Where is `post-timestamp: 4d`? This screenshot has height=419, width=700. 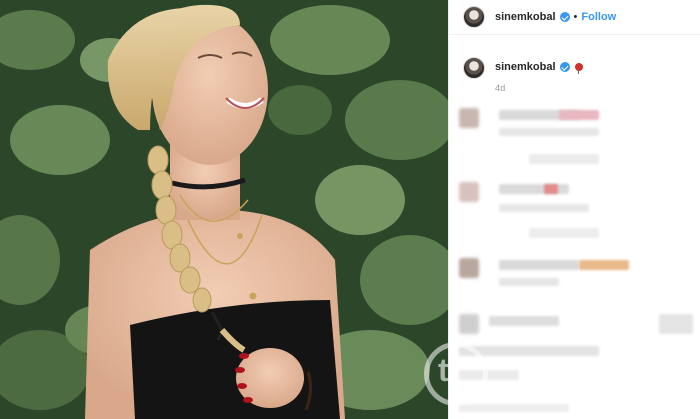
post-timestamp: 4d is located at coordinates (539, 88).